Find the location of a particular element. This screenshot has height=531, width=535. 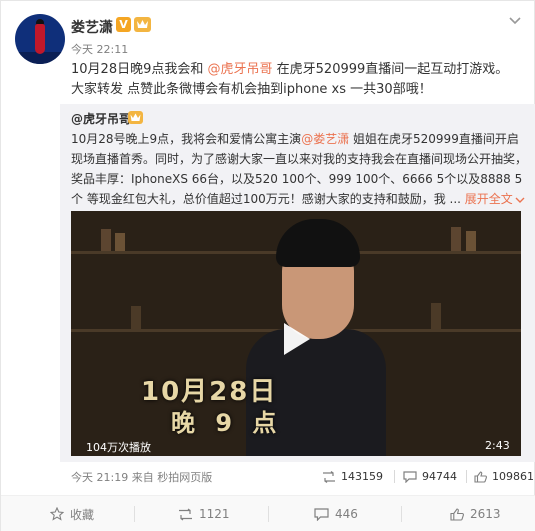

video-duration: 2:43 is located at coordinates (497, 445).